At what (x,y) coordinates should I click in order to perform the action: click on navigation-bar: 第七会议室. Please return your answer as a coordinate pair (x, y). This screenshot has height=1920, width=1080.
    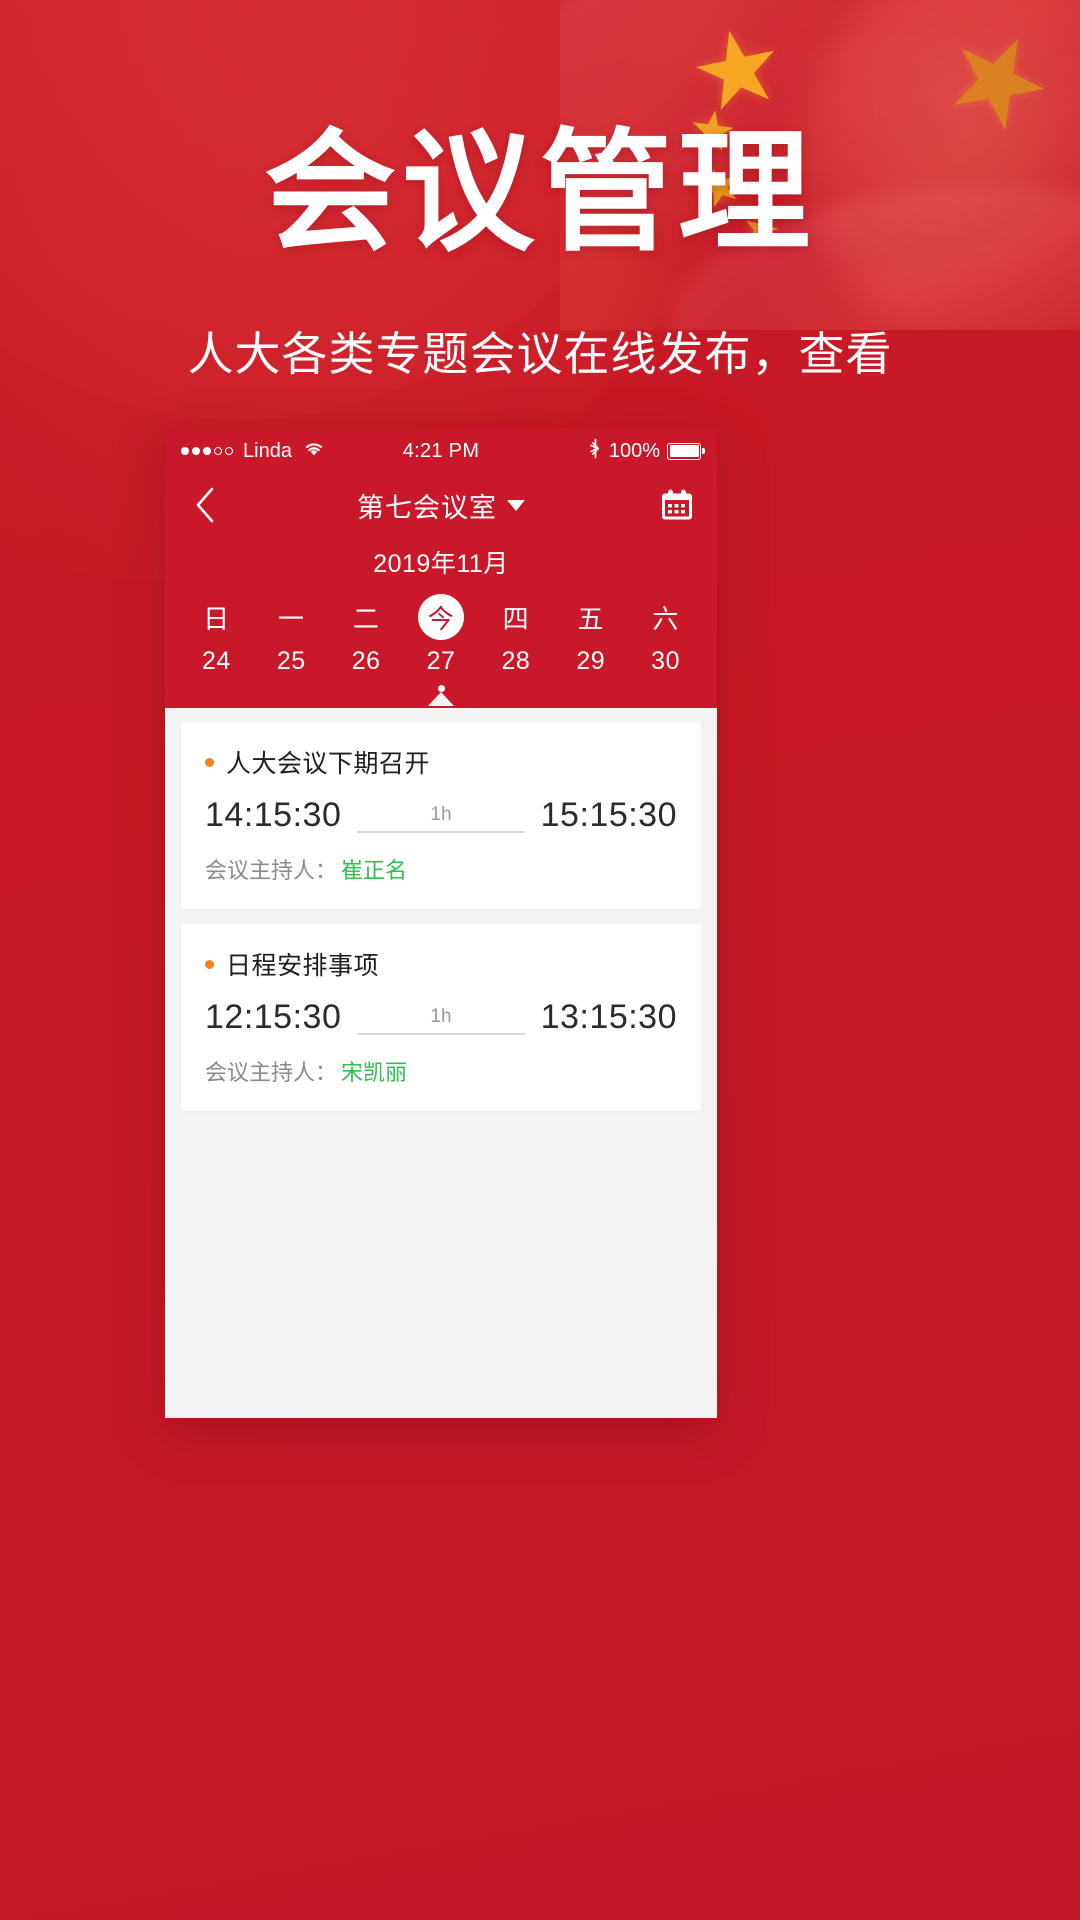
    Looking at the image, I should click on (441, 505).